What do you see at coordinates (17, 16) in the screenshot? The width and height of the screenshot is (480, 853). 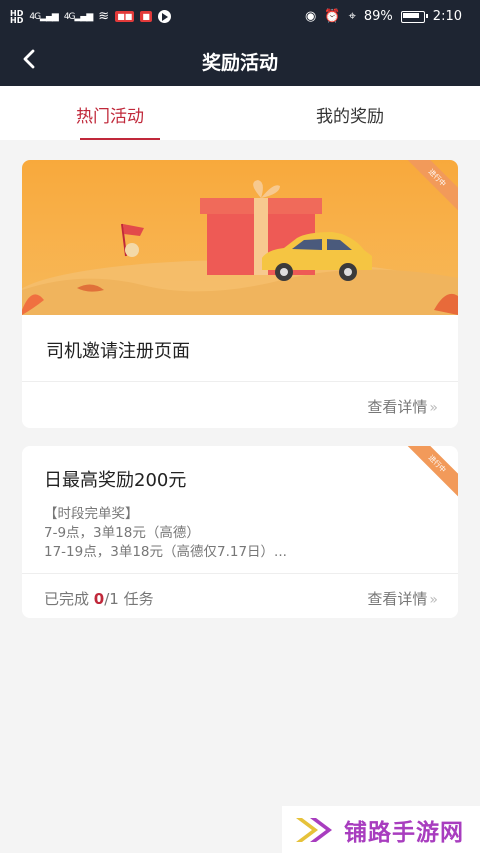 I see `hd-indicator: HD HD` at bounding box center [17, 16].